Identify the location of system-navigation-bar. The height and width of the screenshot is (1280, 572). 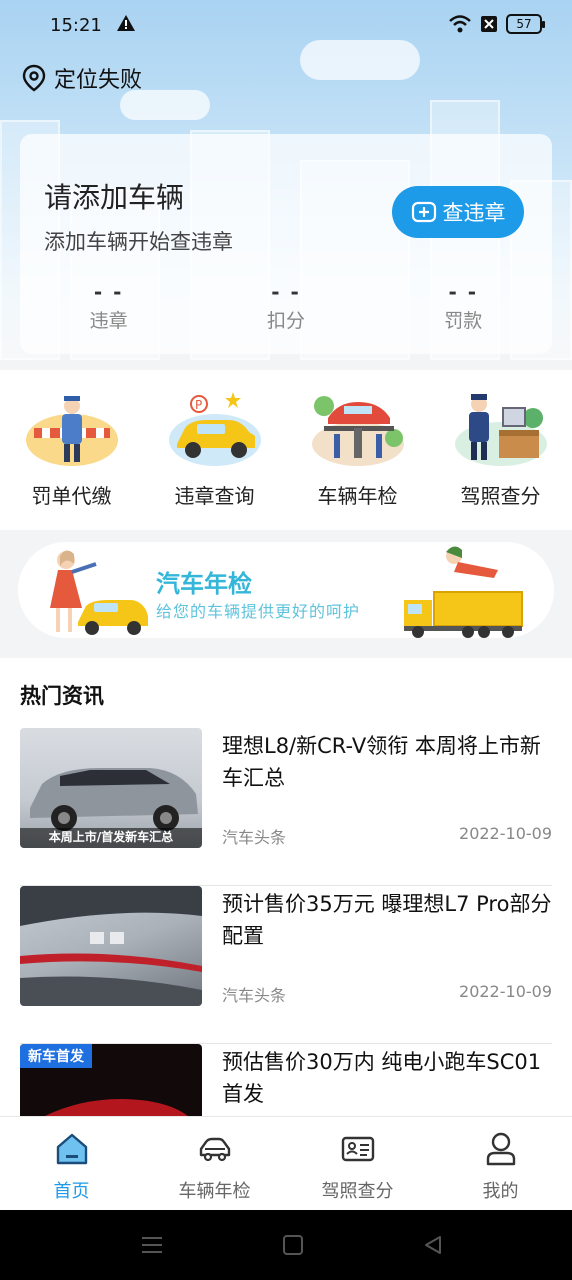
(286, 1245).